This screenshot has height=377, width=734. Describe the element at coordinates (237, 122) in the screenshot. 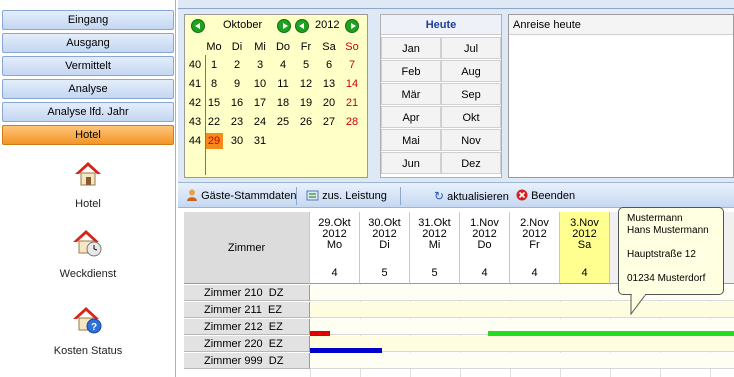

I see `calendar-day: 23` at that location.